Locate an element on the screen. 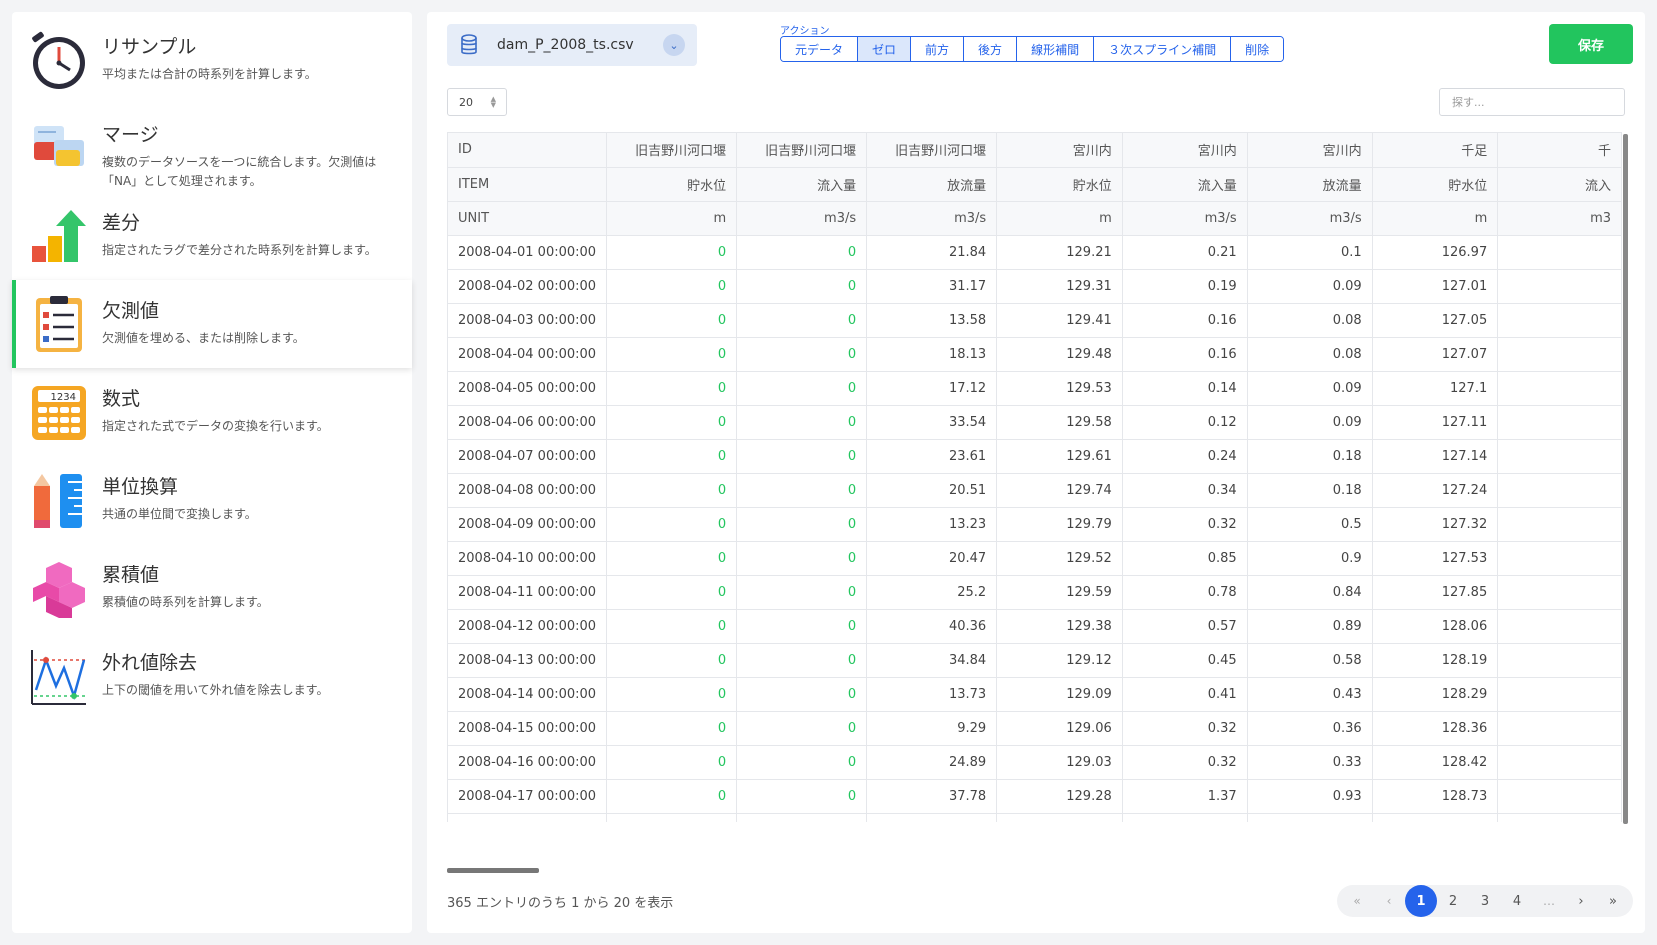 The image size is (1657, 945). table-cell: 2008-04-14 00:00:00 is located at coordinates (528, 694).